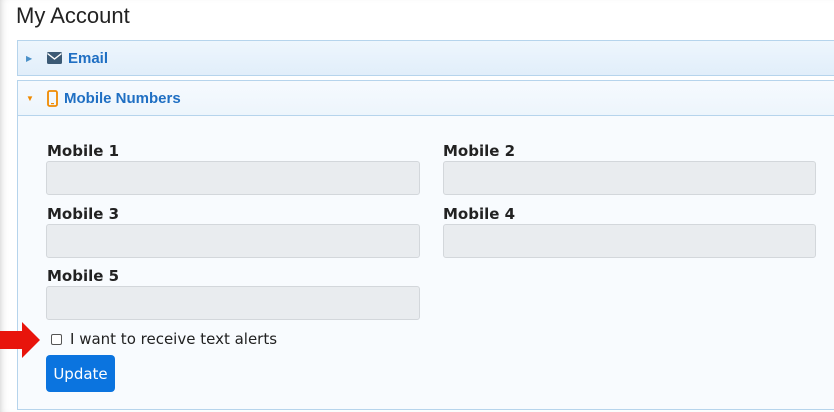  What do you see at coordinates (73, 15) in the screenshot?
I see `page-title: My Account` at bounding box center [73, 15].